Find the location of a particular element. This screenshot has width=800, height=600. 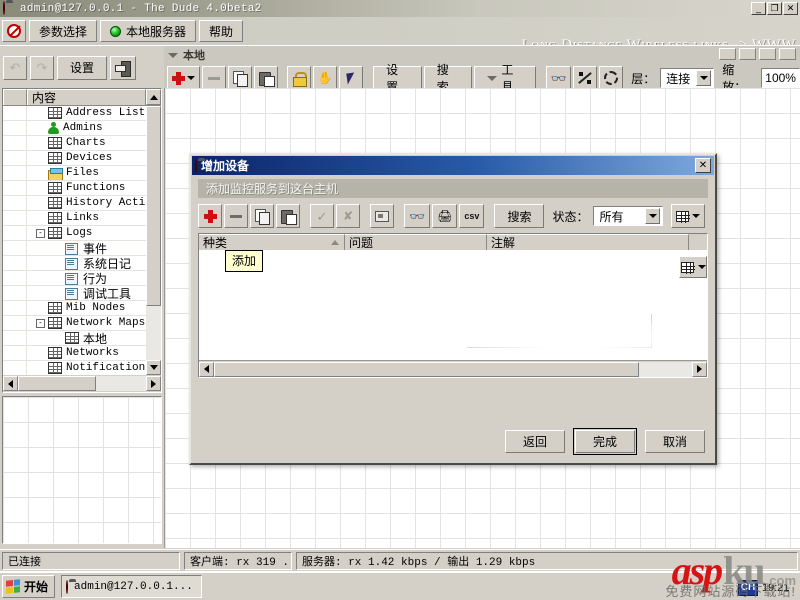

dialog-button-: 返回 is located at coordinates (535, 441).